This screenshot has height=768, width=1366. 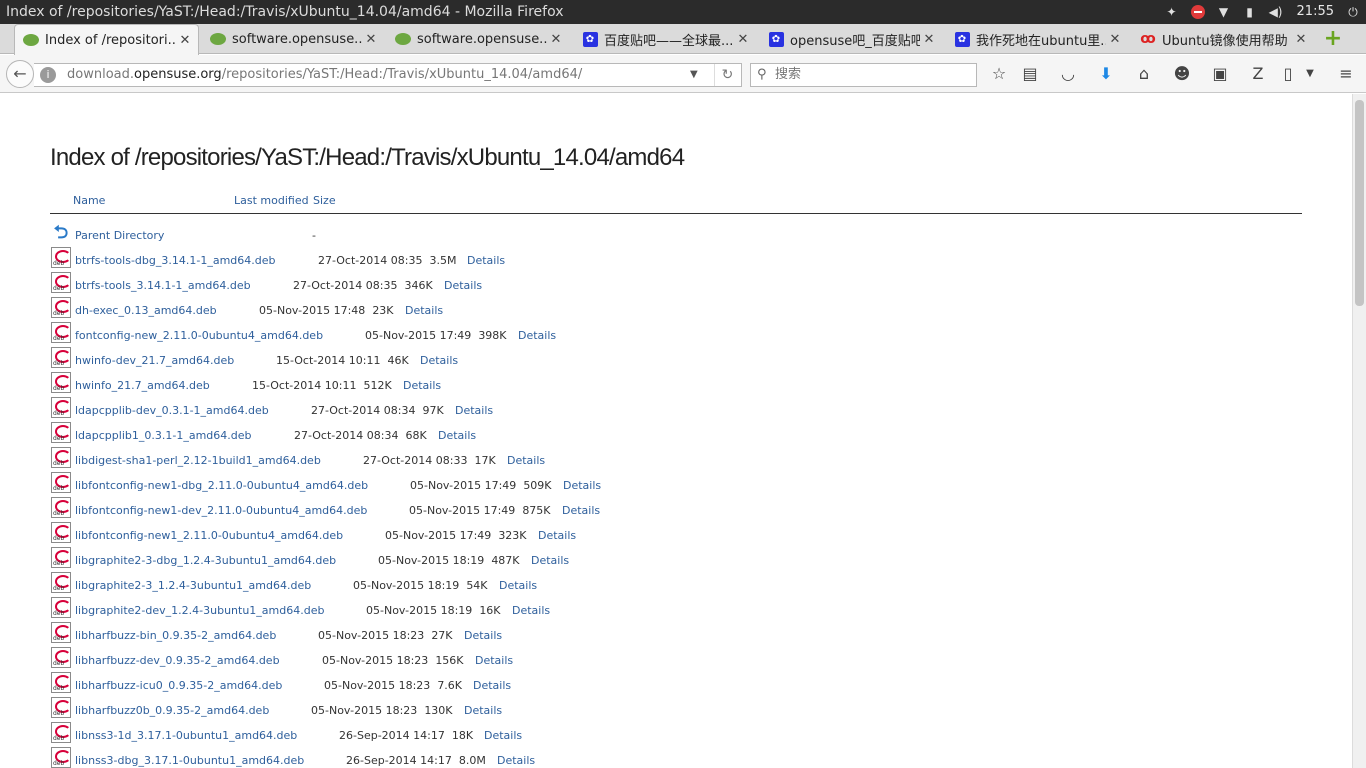 I want to click on file-link: libharfbuzz0b_0.9.35-2_amd64.deb, so click(x=172, y=710).